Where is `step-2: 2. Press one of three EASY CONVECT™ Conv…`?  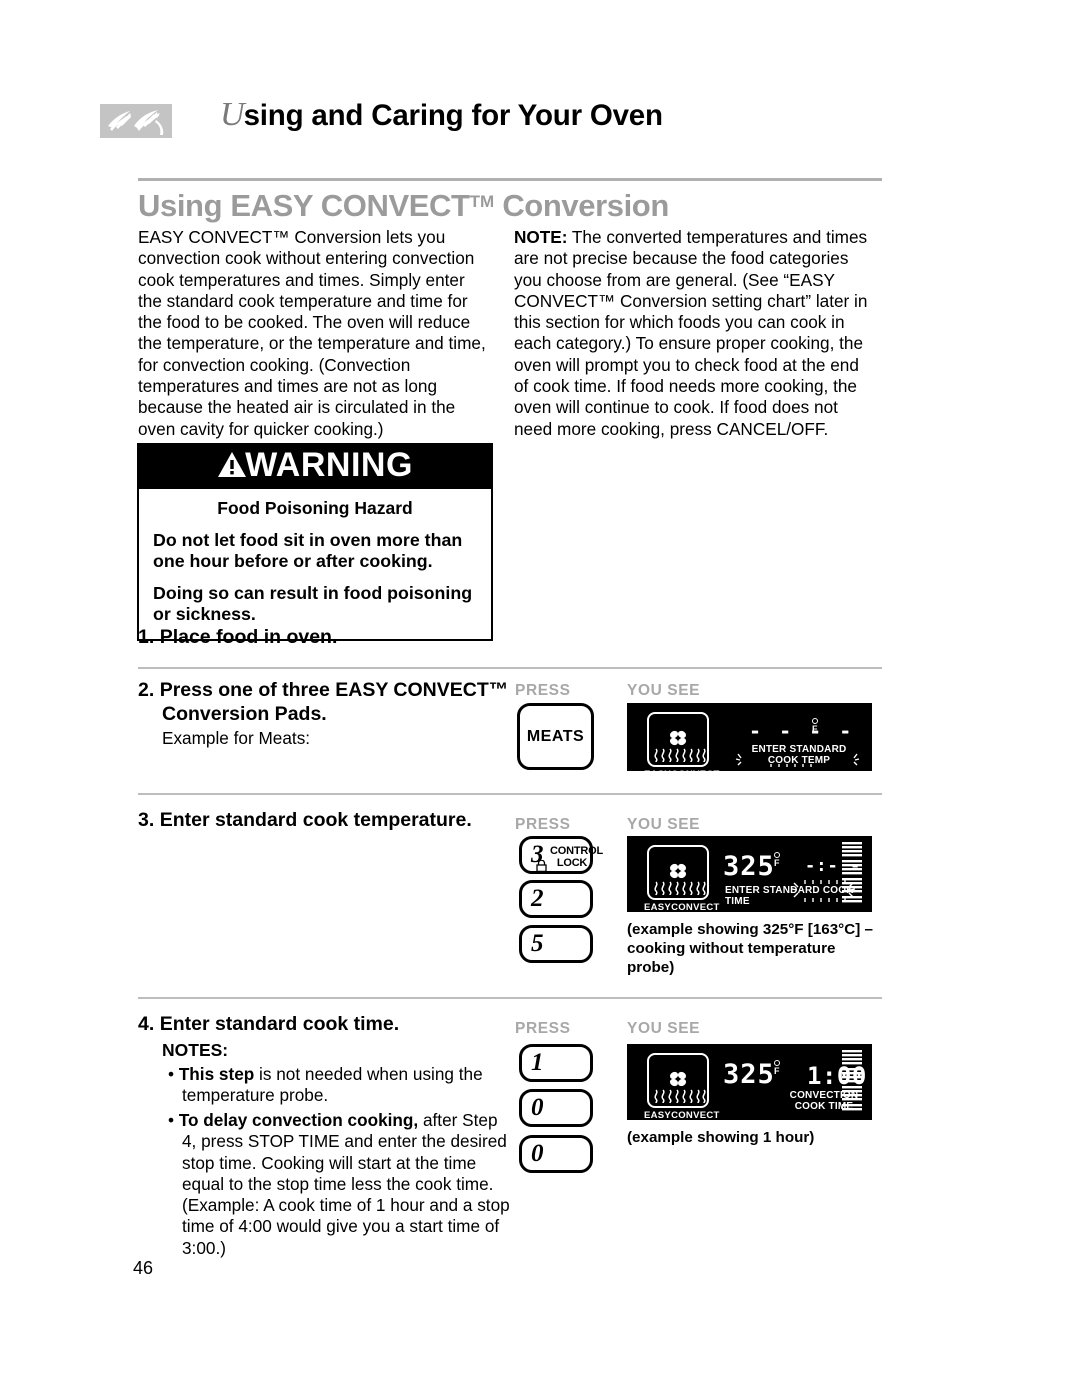 step-2: 2. Press one of three EASY CONVECT™ Conv… is located at coordinates (335, 702).